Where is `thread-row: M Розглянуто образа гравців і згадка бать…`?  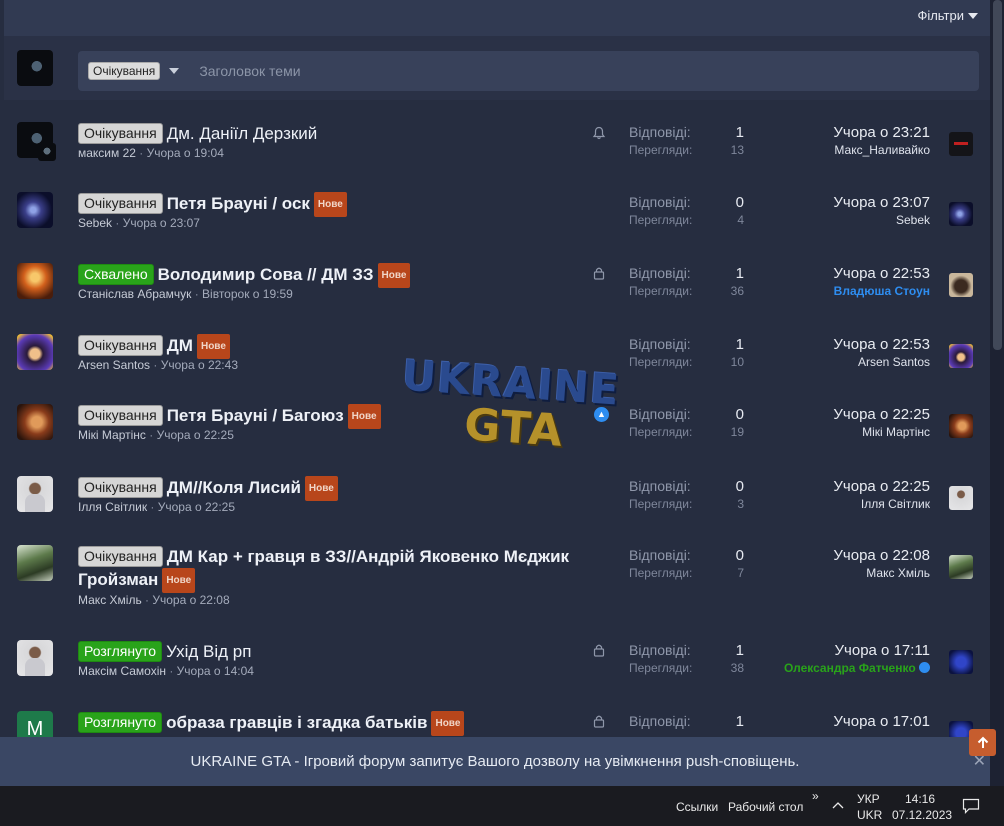
thread-row: M Розглянуто образа гравців і згадка бать… is located at coordinates (497, 724).